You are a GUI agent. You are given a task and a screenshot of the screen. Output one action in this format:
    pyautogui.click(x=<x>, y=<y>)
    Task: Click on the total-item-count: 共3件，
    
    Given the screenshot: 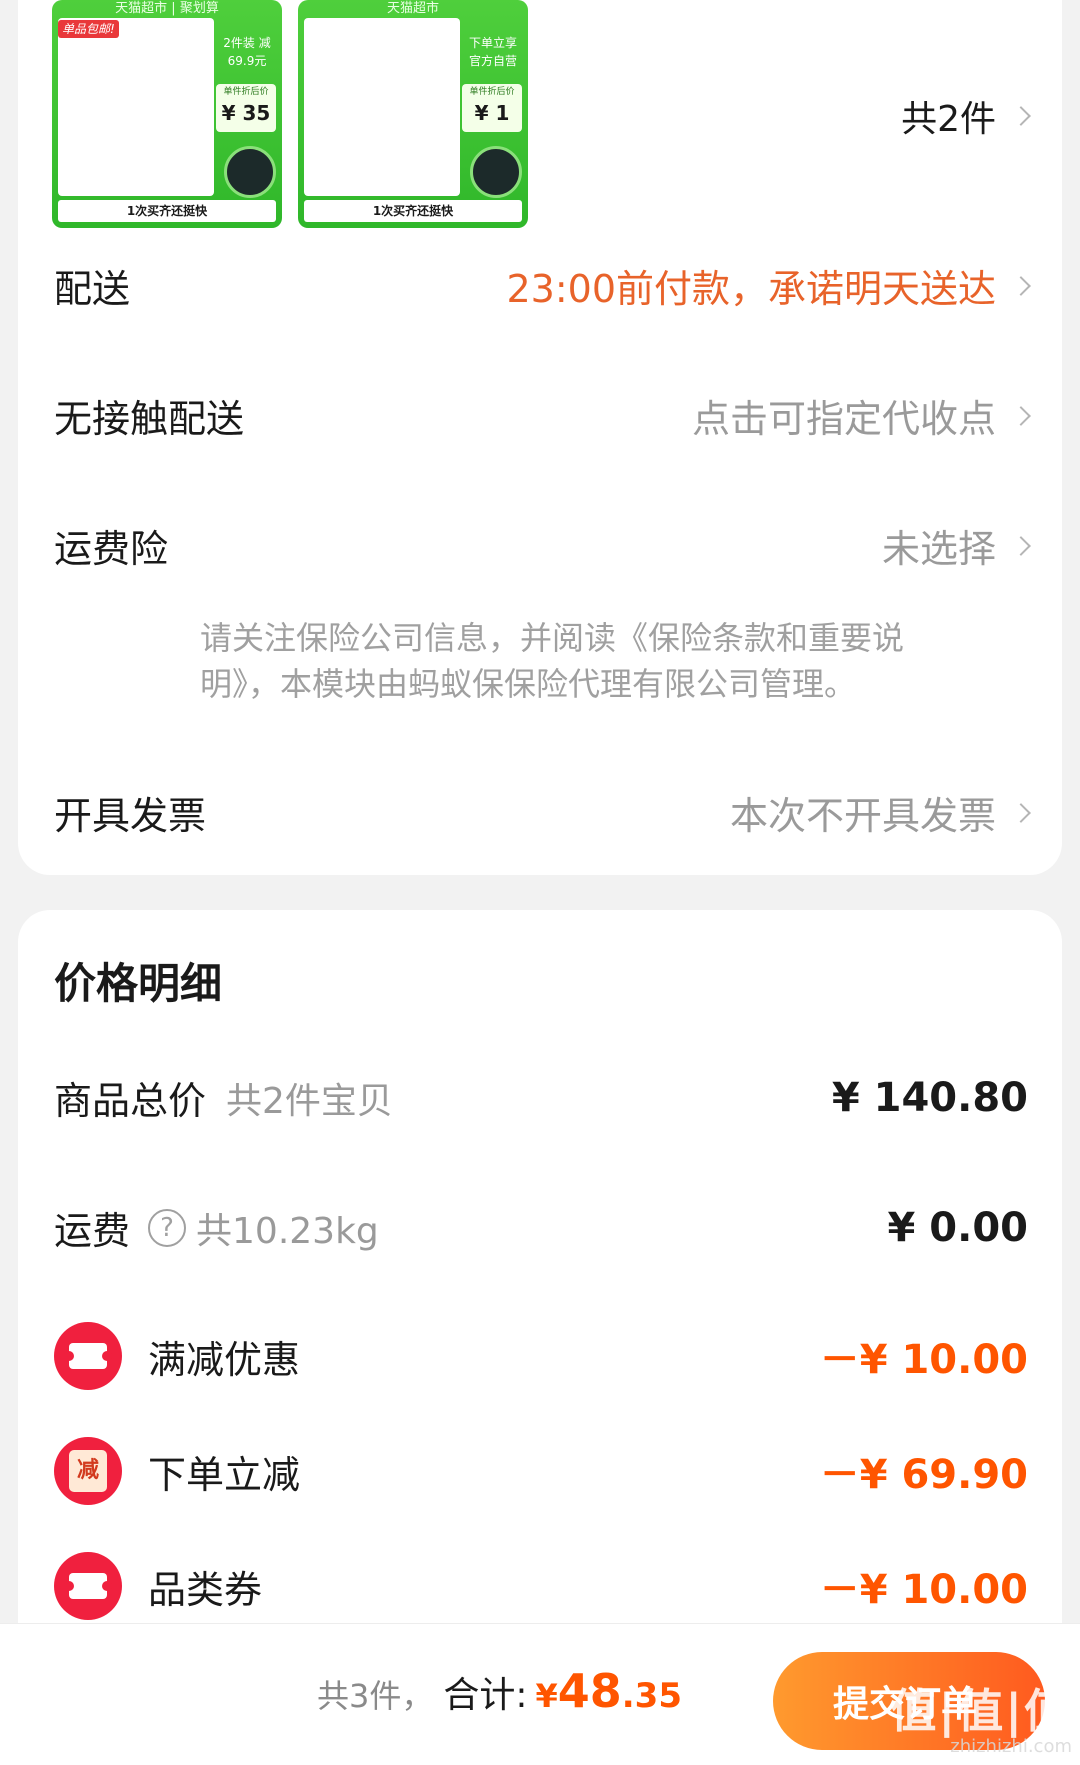 What is the action you would take?
    pyautogui.click(x=375, y=1696)
    